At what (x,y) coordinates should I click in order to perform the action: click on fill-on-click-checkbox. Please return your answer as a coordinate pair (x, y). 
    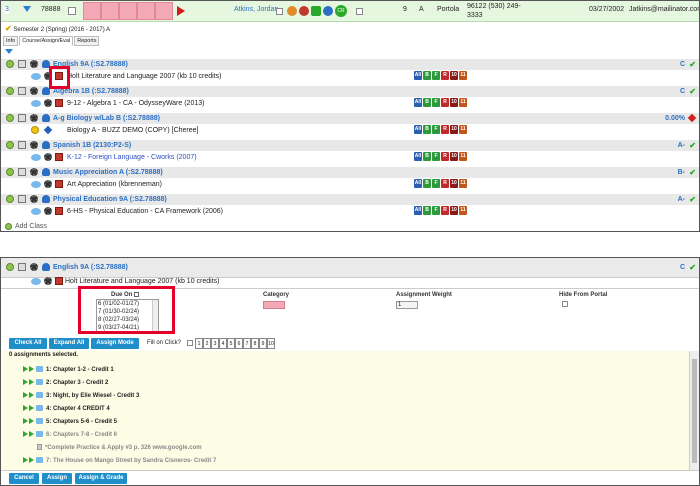
    Looking at the image, I should click on (190, 343).